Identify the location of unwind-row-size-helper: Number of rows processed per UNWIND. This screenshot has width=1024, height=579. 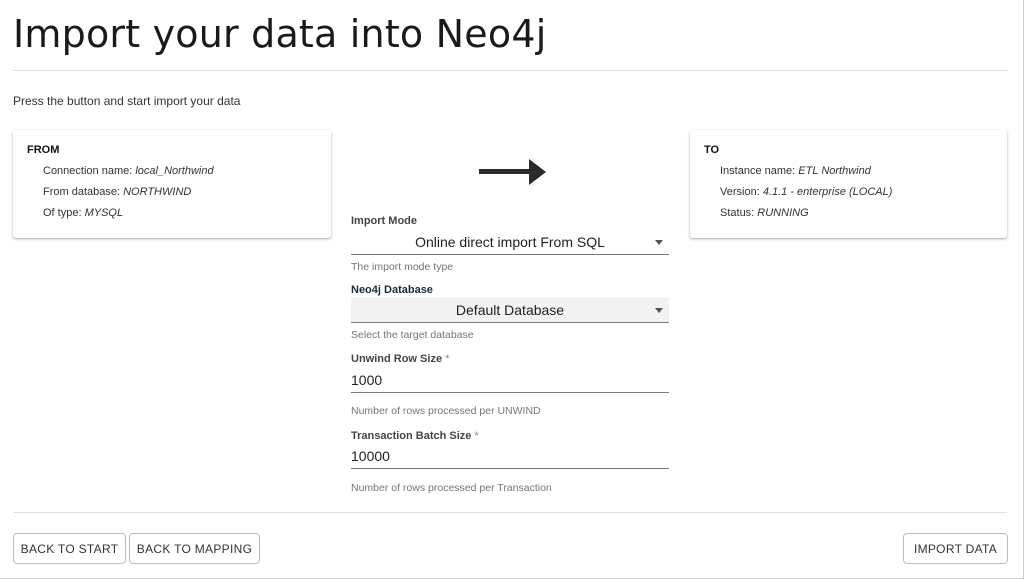
(446, 411).